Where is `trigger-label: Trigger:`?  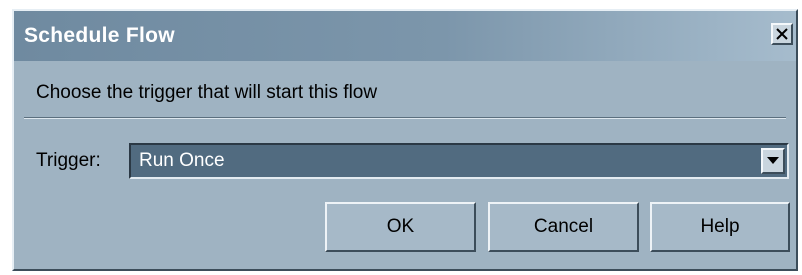
trigger-label: Trigger: is located at coordinates (68, 160).